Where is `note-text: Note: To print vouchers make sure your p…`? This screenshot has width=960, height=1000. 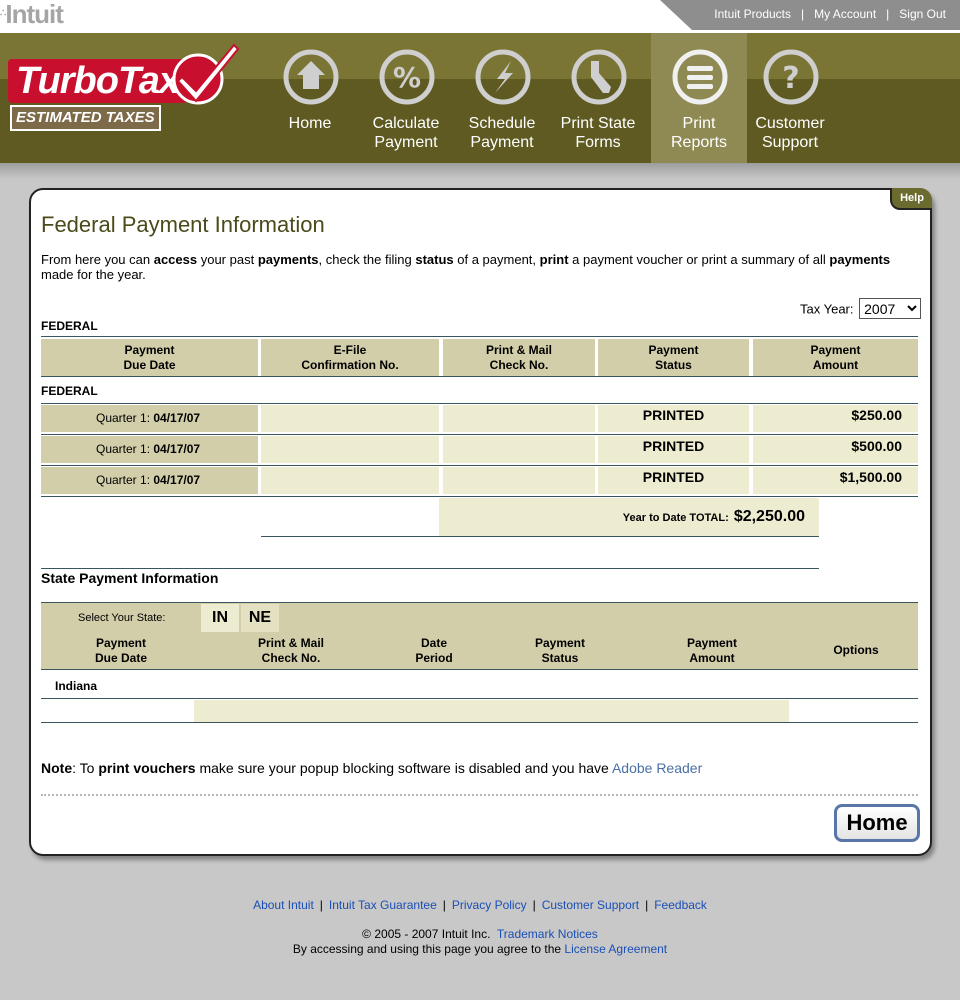 note-text: Note: To print vouchers make sure your p… is located at coordinates (372, 768).